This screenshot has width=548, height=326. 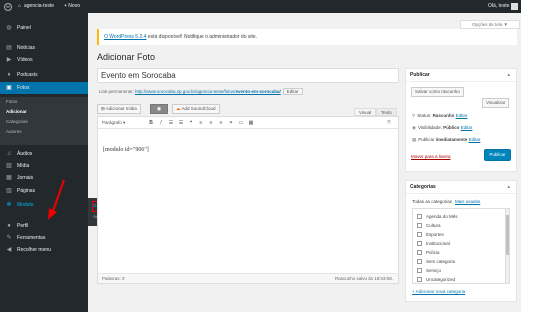 What do you see at coordinates (44, 60) in the screenshot?
I see `sidebar-item-videos: ▶ Vídeos` at bounding box center [44, 60].